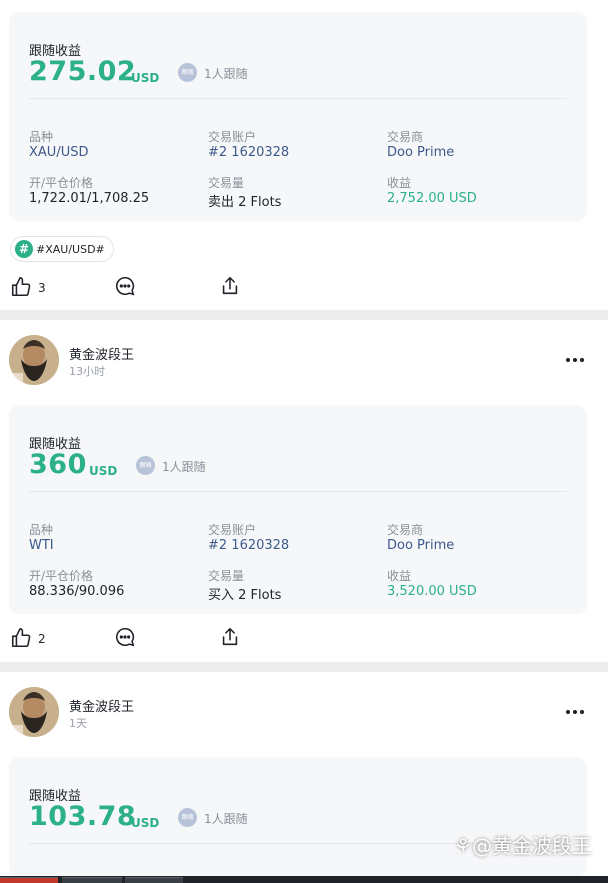 The height and width of the screenshot is (883, 608). Describe the element at coordinates (83, 816) in the screenshot. I see `profit-amount: 103.78` at that location.